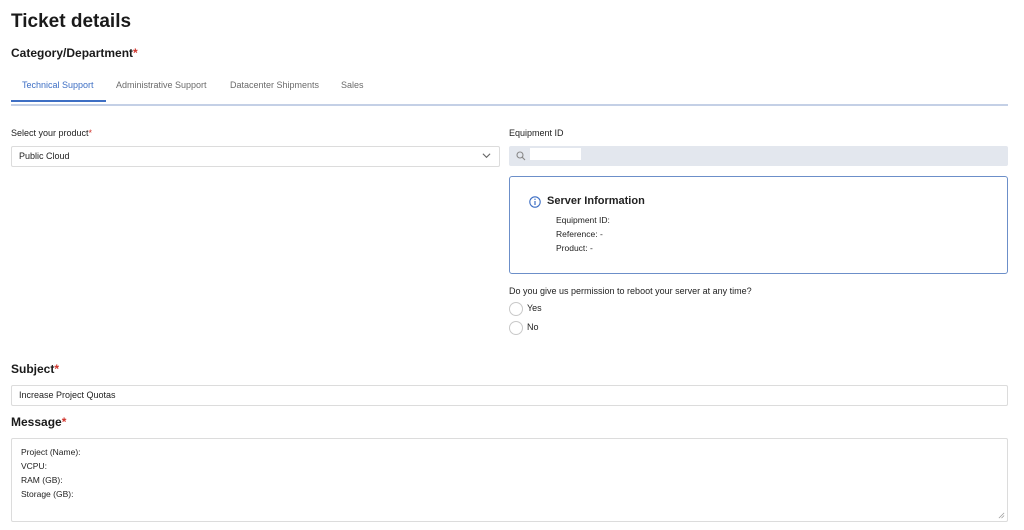 This screenshot has width=1024, height=530. What do you see at coordinates (535, 202) in the screenshot?
I see `info-icon` at bounding box center [535, 202].